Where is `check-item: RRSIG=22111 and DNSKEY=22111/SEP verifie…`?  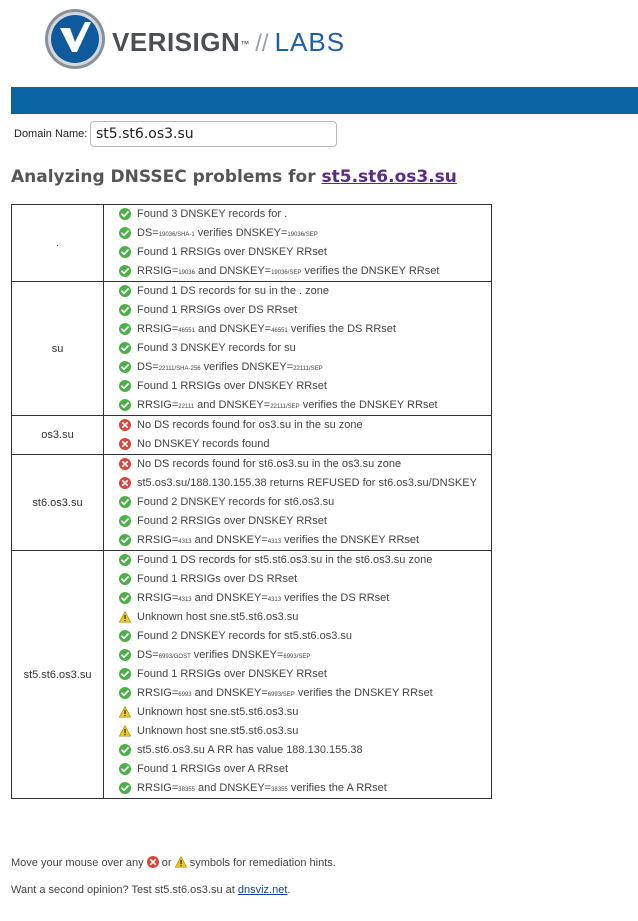 check-item: RRSIG=22111 and DNSKEY=22111/SEP verifie… is located at coordinates (297, 405).